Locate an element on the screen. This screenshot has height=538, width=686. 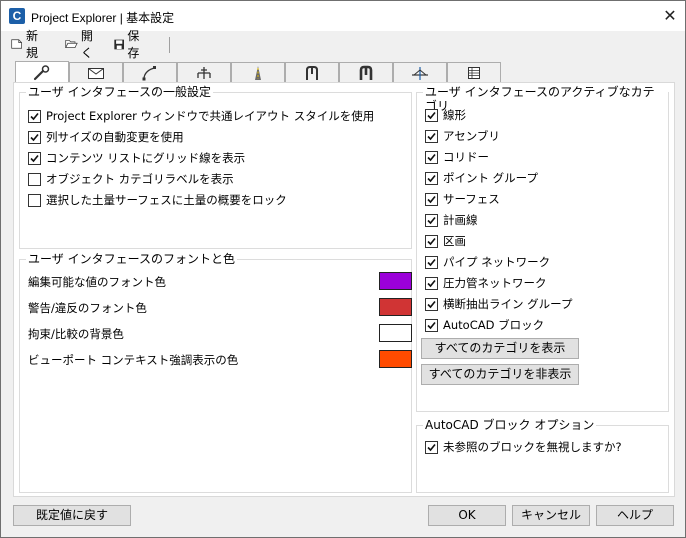
color-swatch-warning-font is located at coordinates (395, 307).